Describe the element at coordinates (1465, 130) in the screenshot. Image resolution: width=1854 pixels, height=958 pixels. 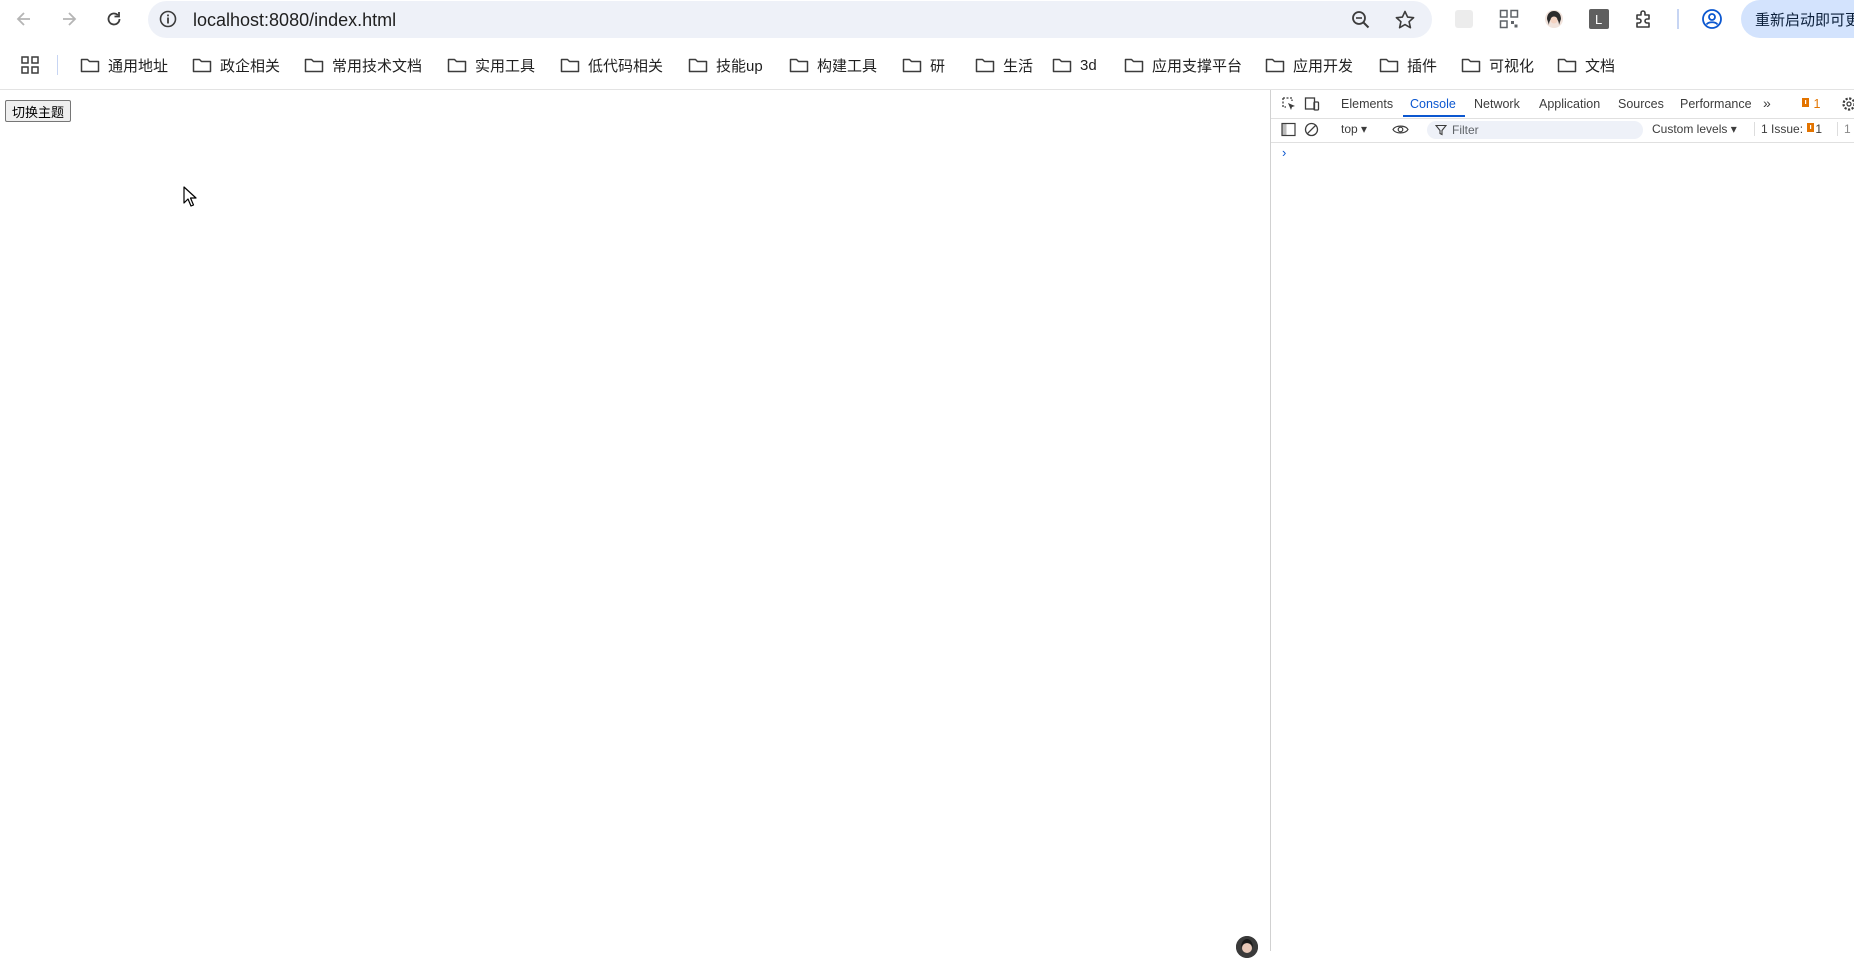
I see `filter-placeholder: Filter` at that location.